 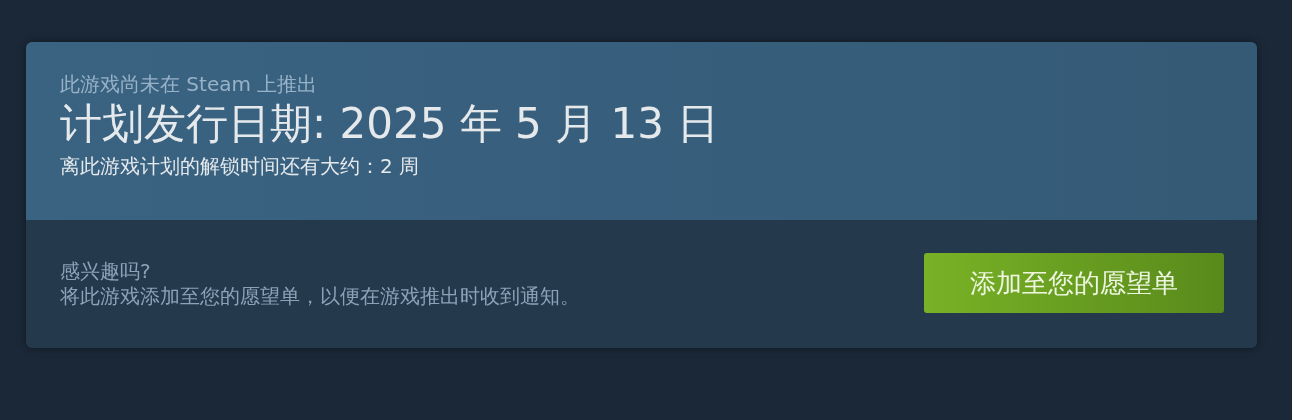 I want to click on release-notice: 此游戏尚未在 Steam 上推出, so click(x=189, y=84).